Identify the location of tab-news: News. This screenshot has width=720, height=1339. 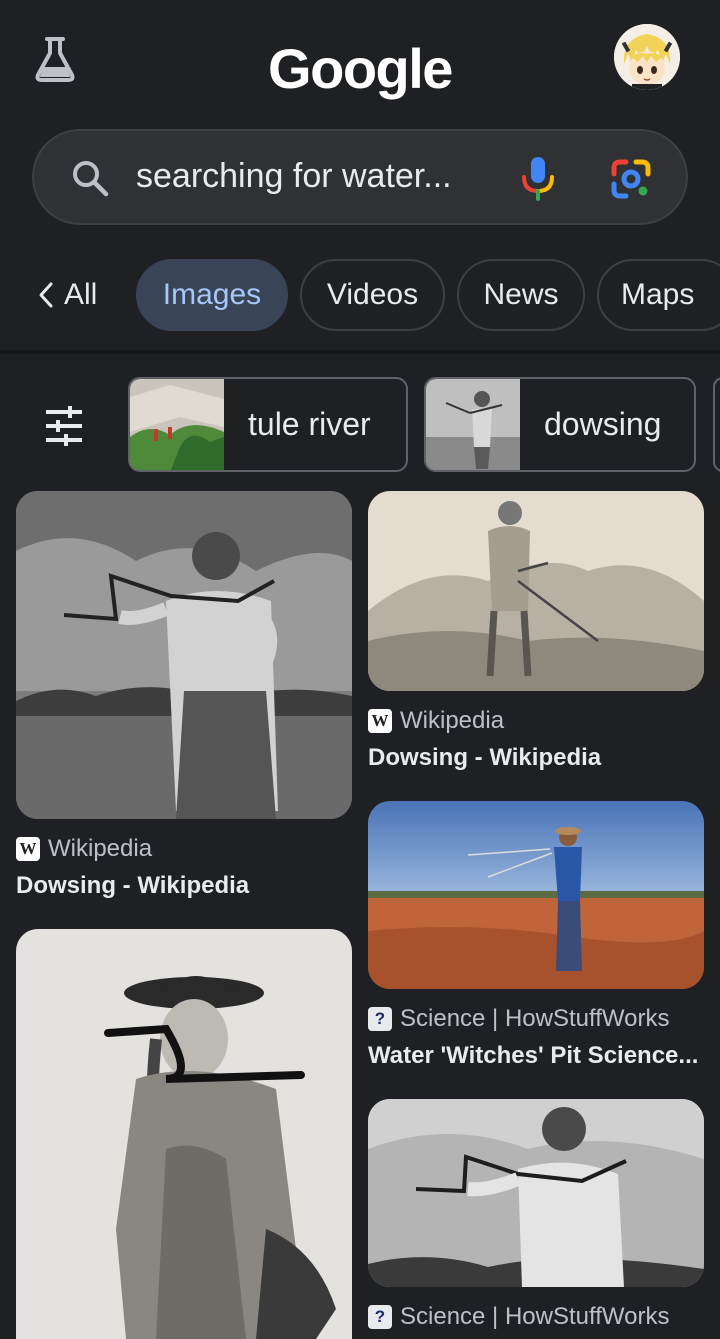
(521, 295).